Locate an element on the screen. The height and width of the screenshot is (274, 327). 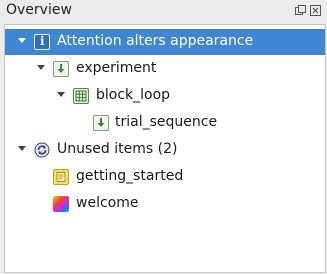
unused-items-icon is located at coordinates (42, 150).